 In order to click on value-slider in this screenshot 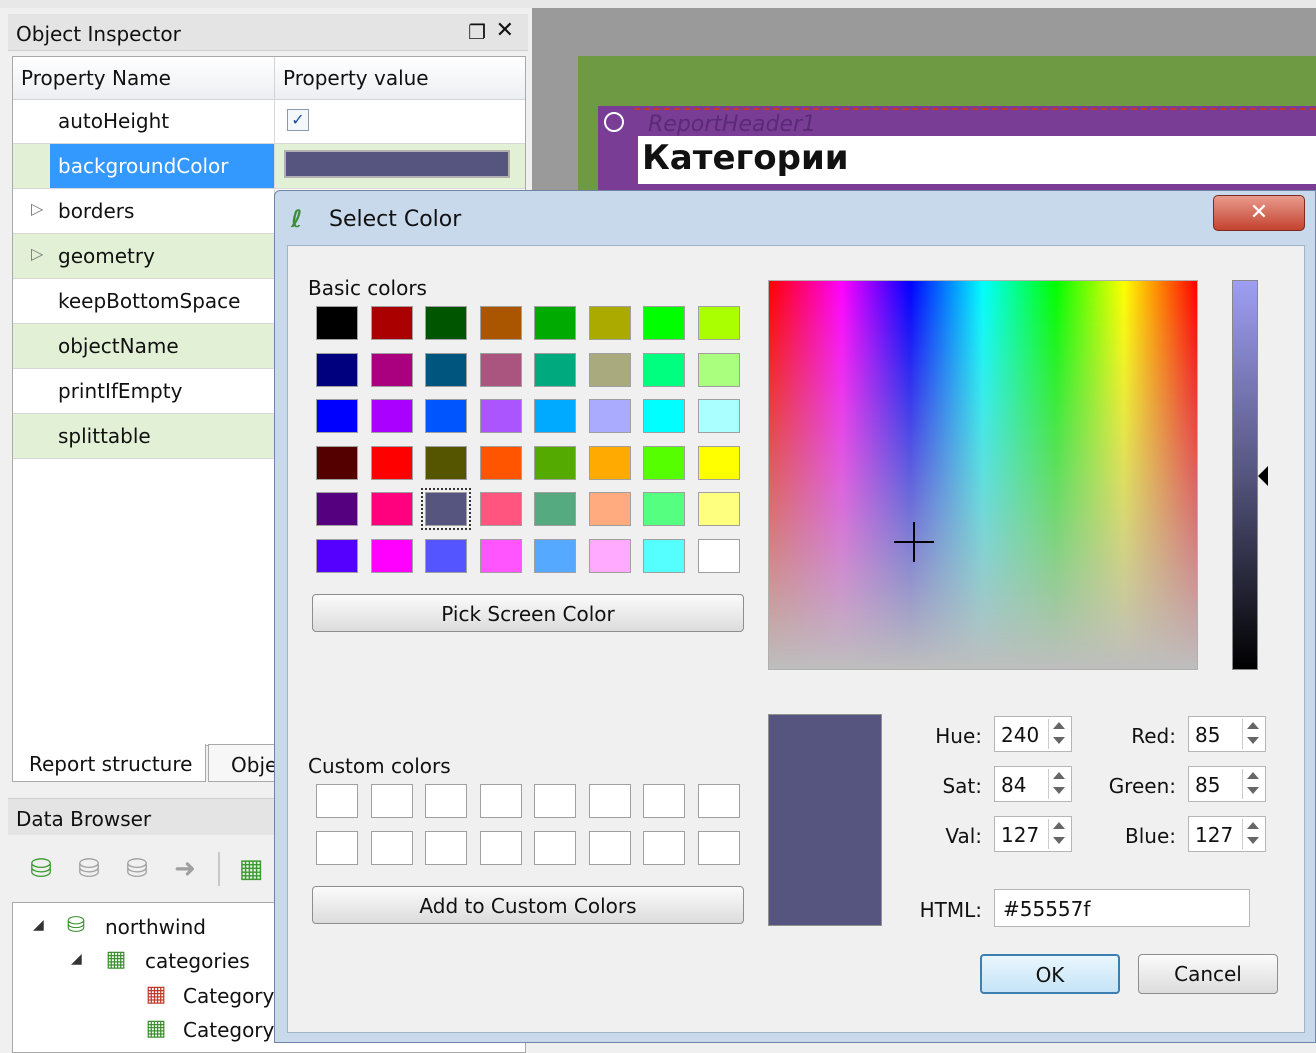, I will do `click(1245, 475)`.